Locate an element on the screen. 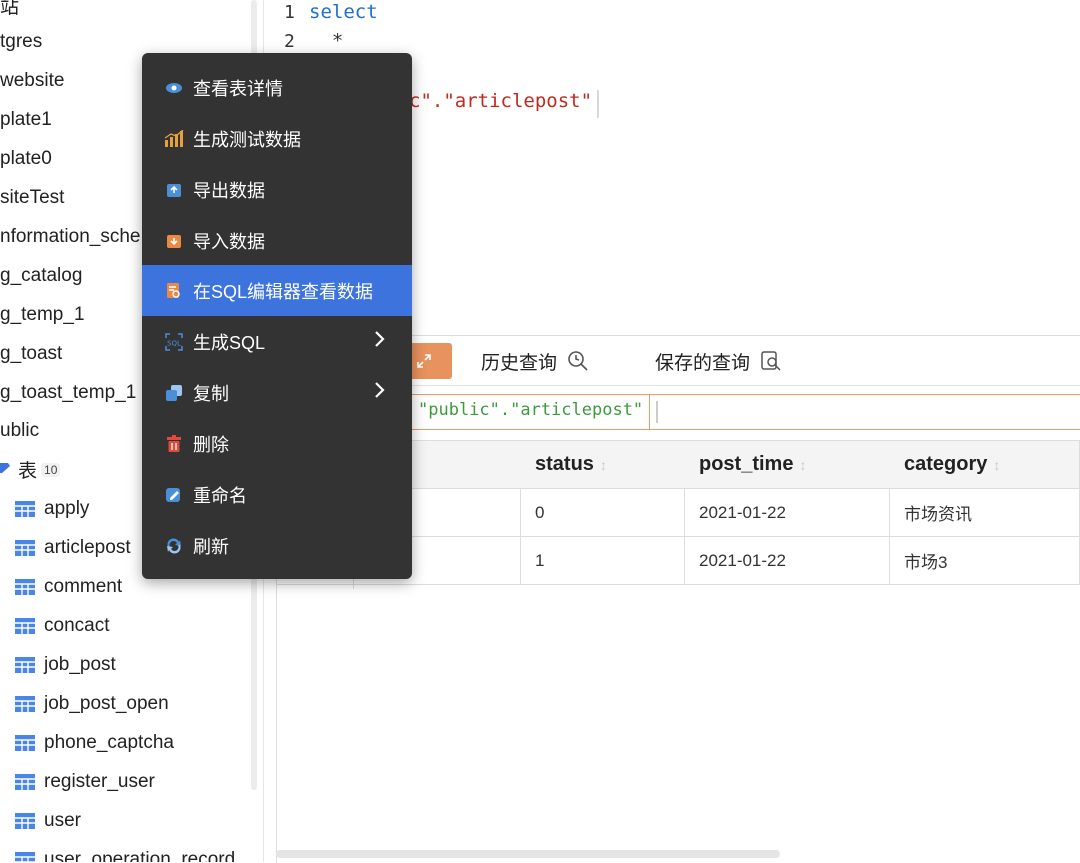 The width and height of the screenshot is (1080, 863). table-node-job-post: job_post is located at coordinates (65, 664).